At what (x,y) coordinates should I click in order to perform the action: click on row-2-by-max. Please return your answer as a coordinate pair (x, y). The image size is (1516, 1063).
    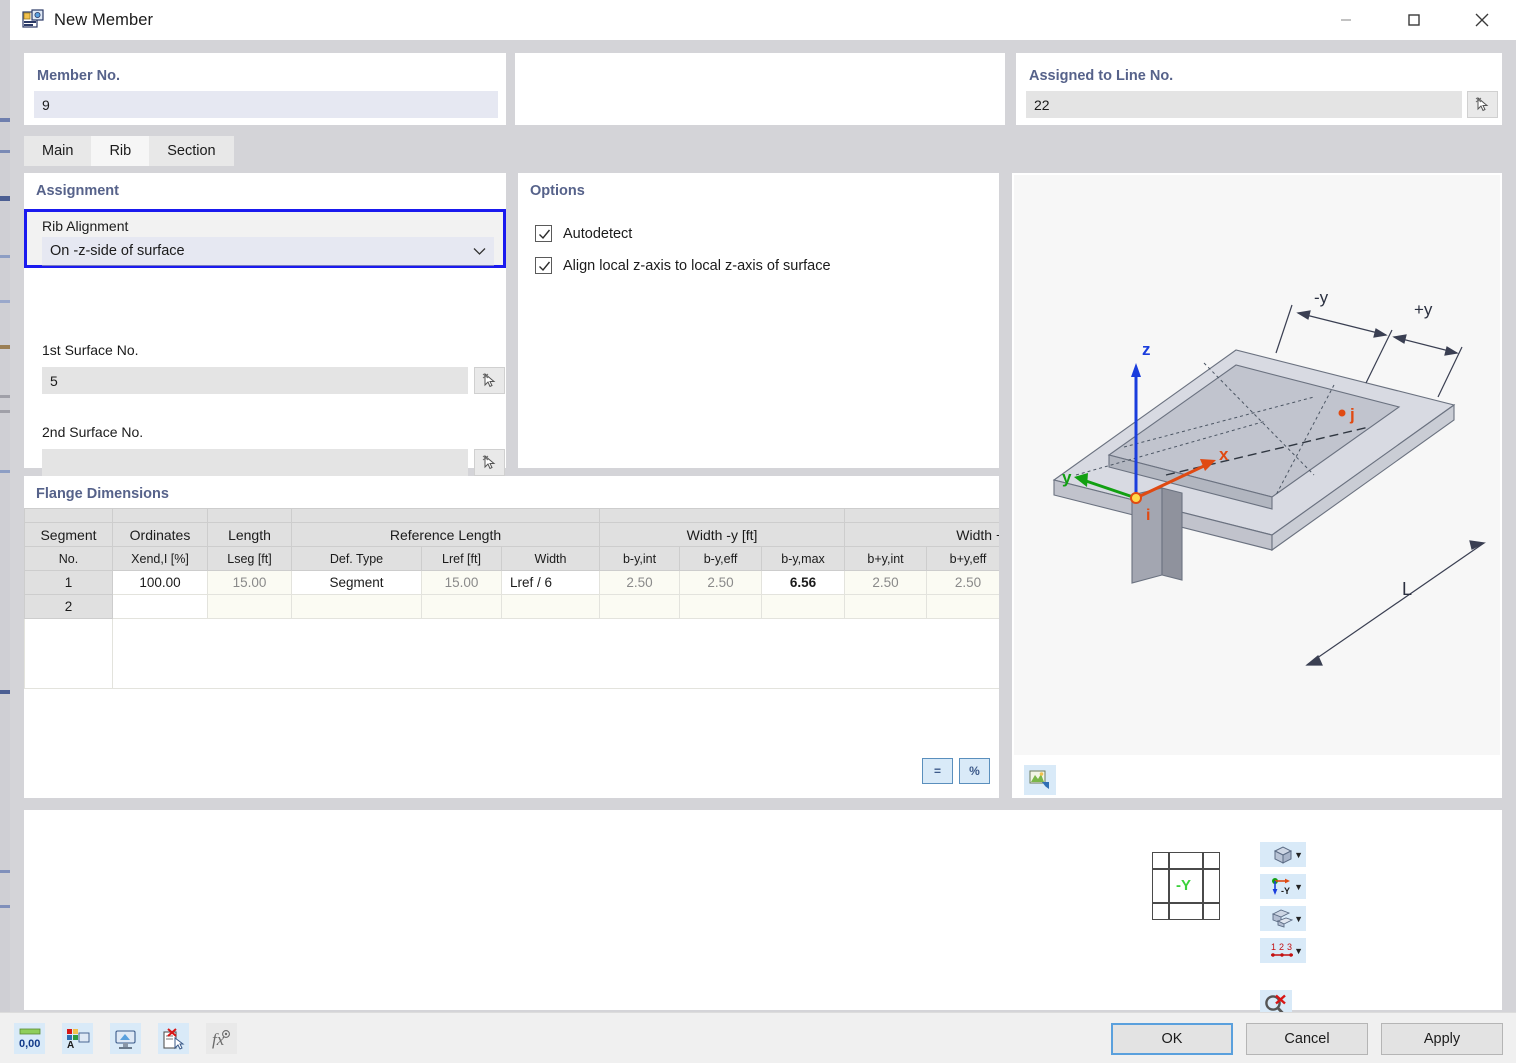
    Looking at the image, I should click on (803, 606).